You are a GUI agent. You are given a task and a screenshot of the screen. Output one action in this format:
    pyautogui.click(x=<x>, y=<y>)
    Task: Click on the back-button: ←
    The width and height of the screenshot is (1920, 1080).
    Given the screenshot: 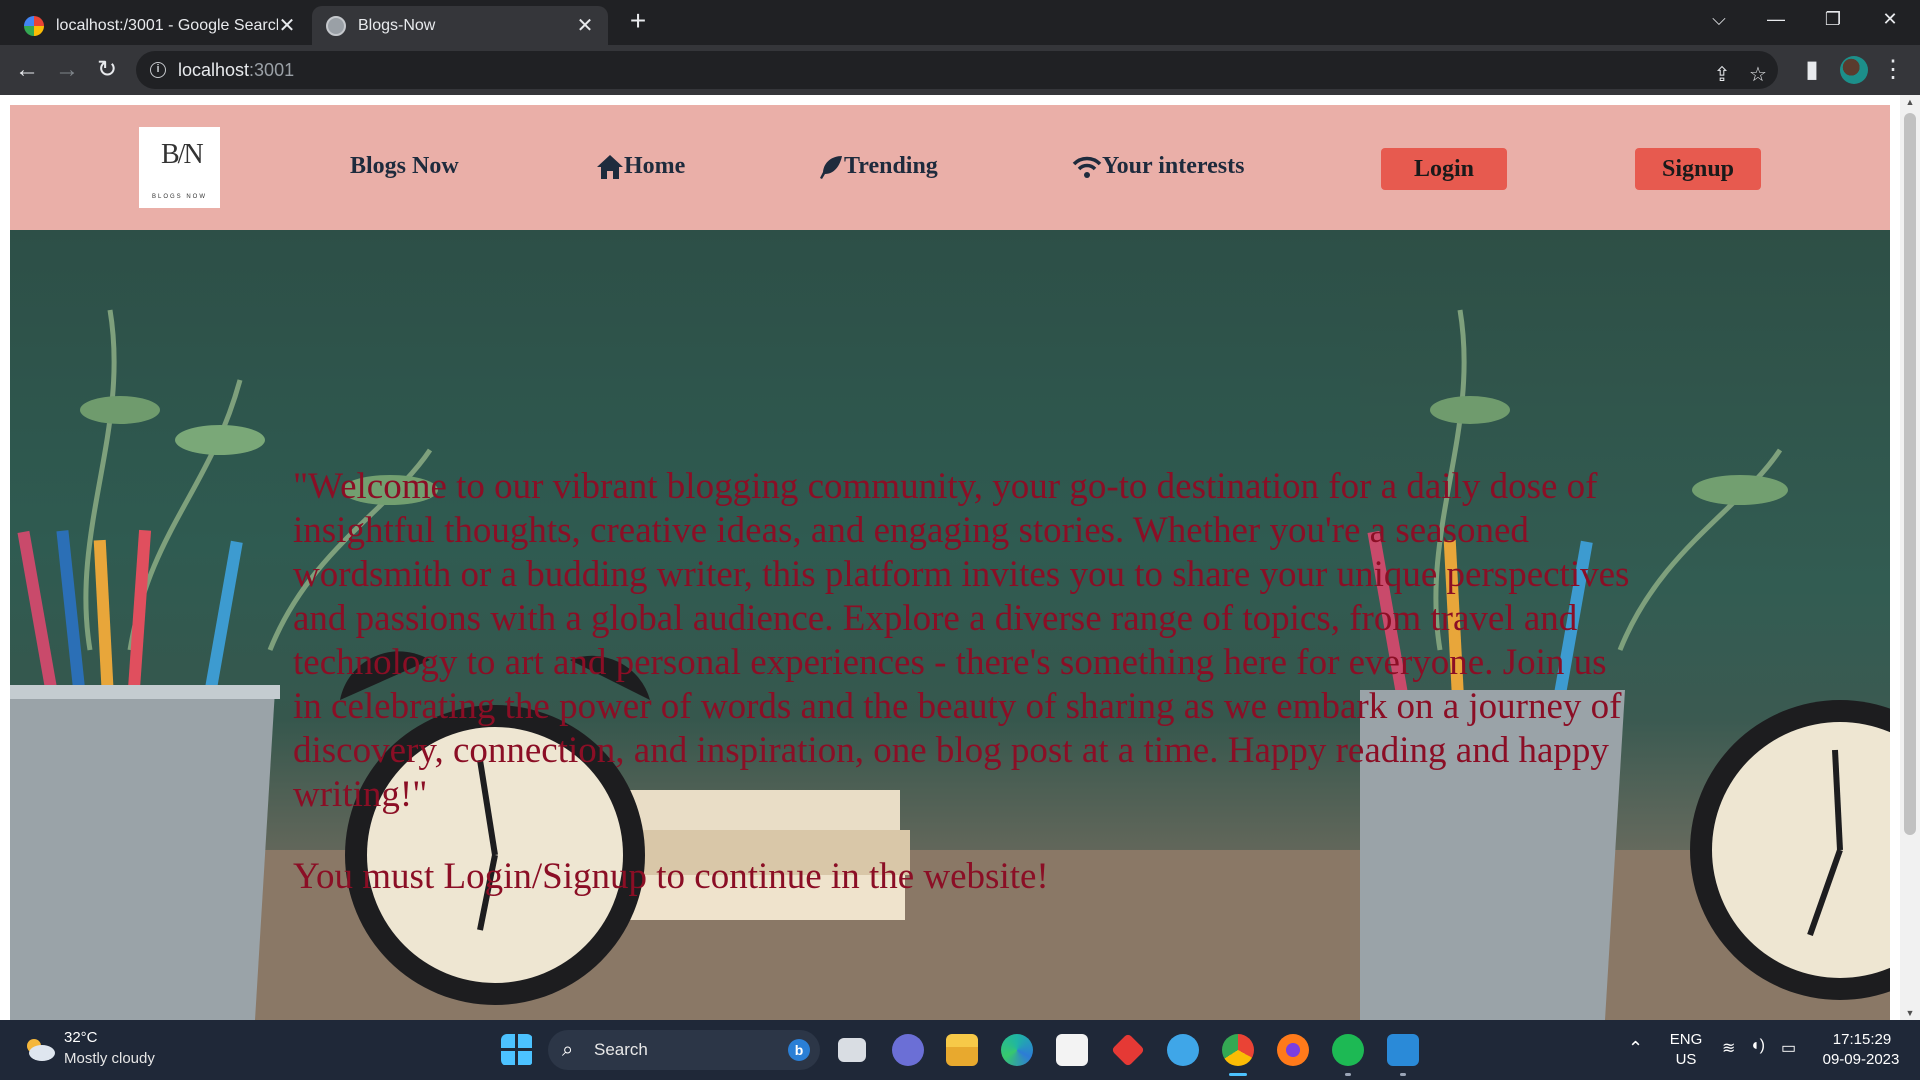 What is the action you would take?
    pyautogui.click(x=27, y=70)
    